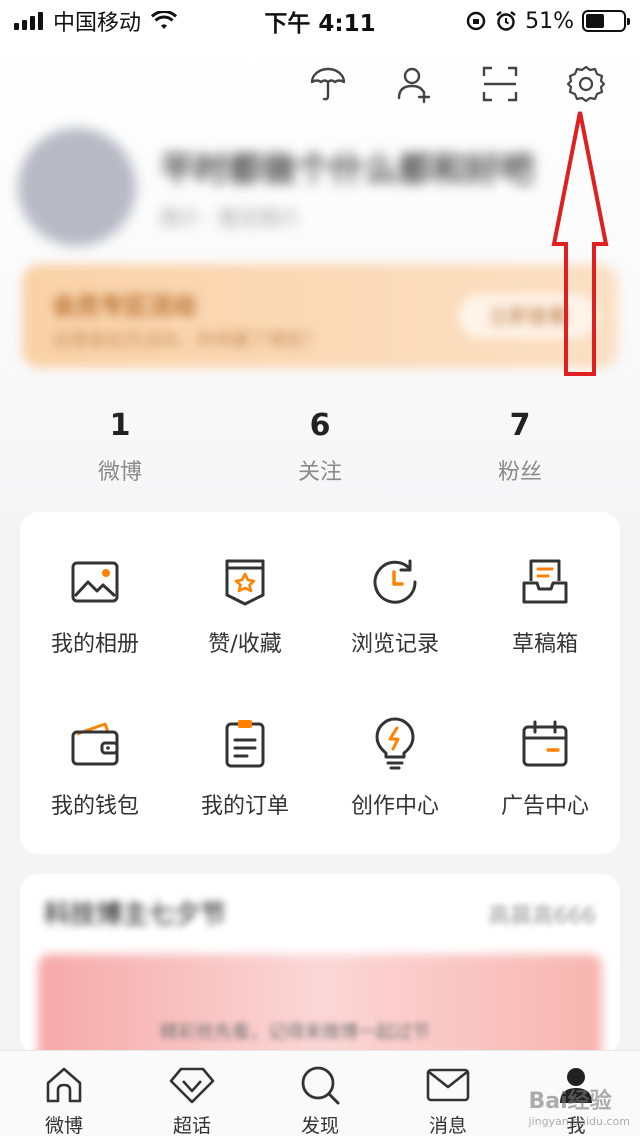  Describe the element at coordinates (320, 964) in the screenshot. I see `feed-preview: 科技博主七夕节 高晨高666 精彩抢先看，记得来微博一起过节` at that location.